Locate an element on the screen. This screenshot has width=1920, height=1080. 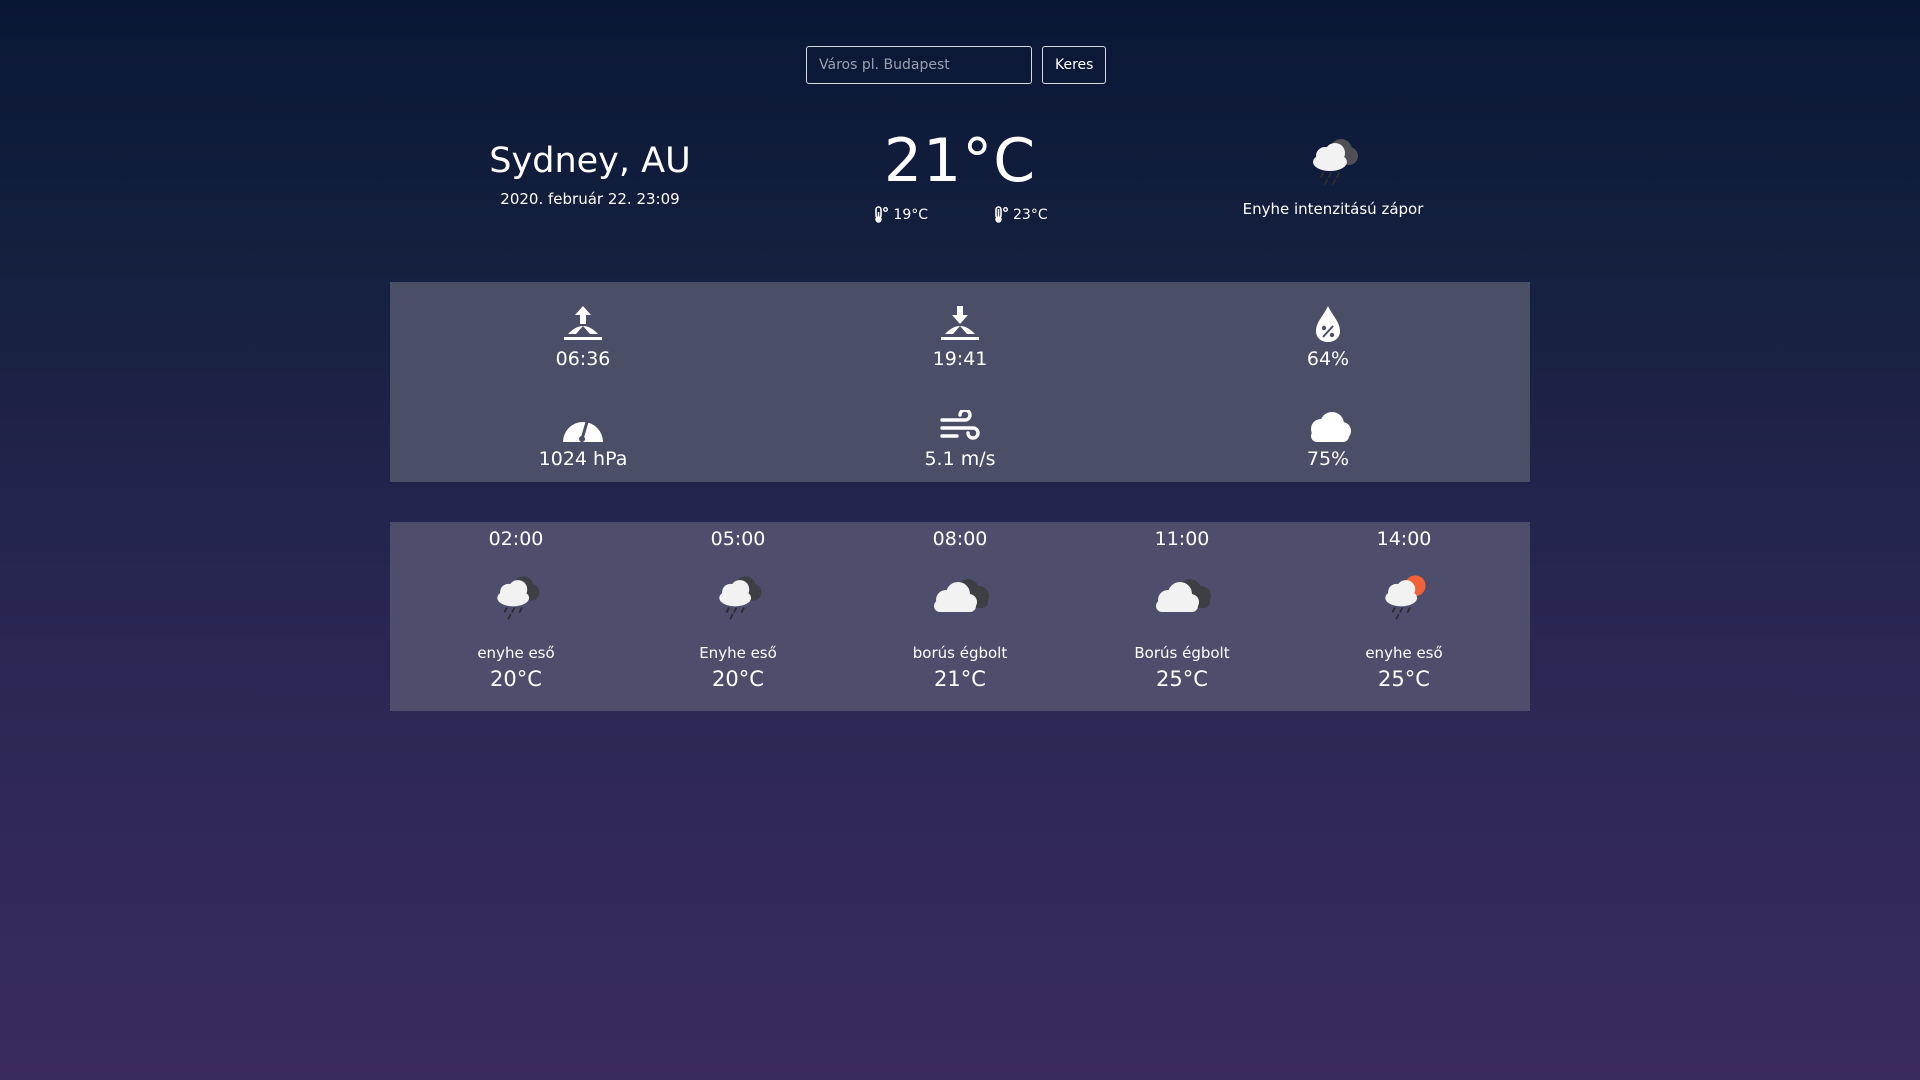
sunset-icon is located at coordinates (960, 323).